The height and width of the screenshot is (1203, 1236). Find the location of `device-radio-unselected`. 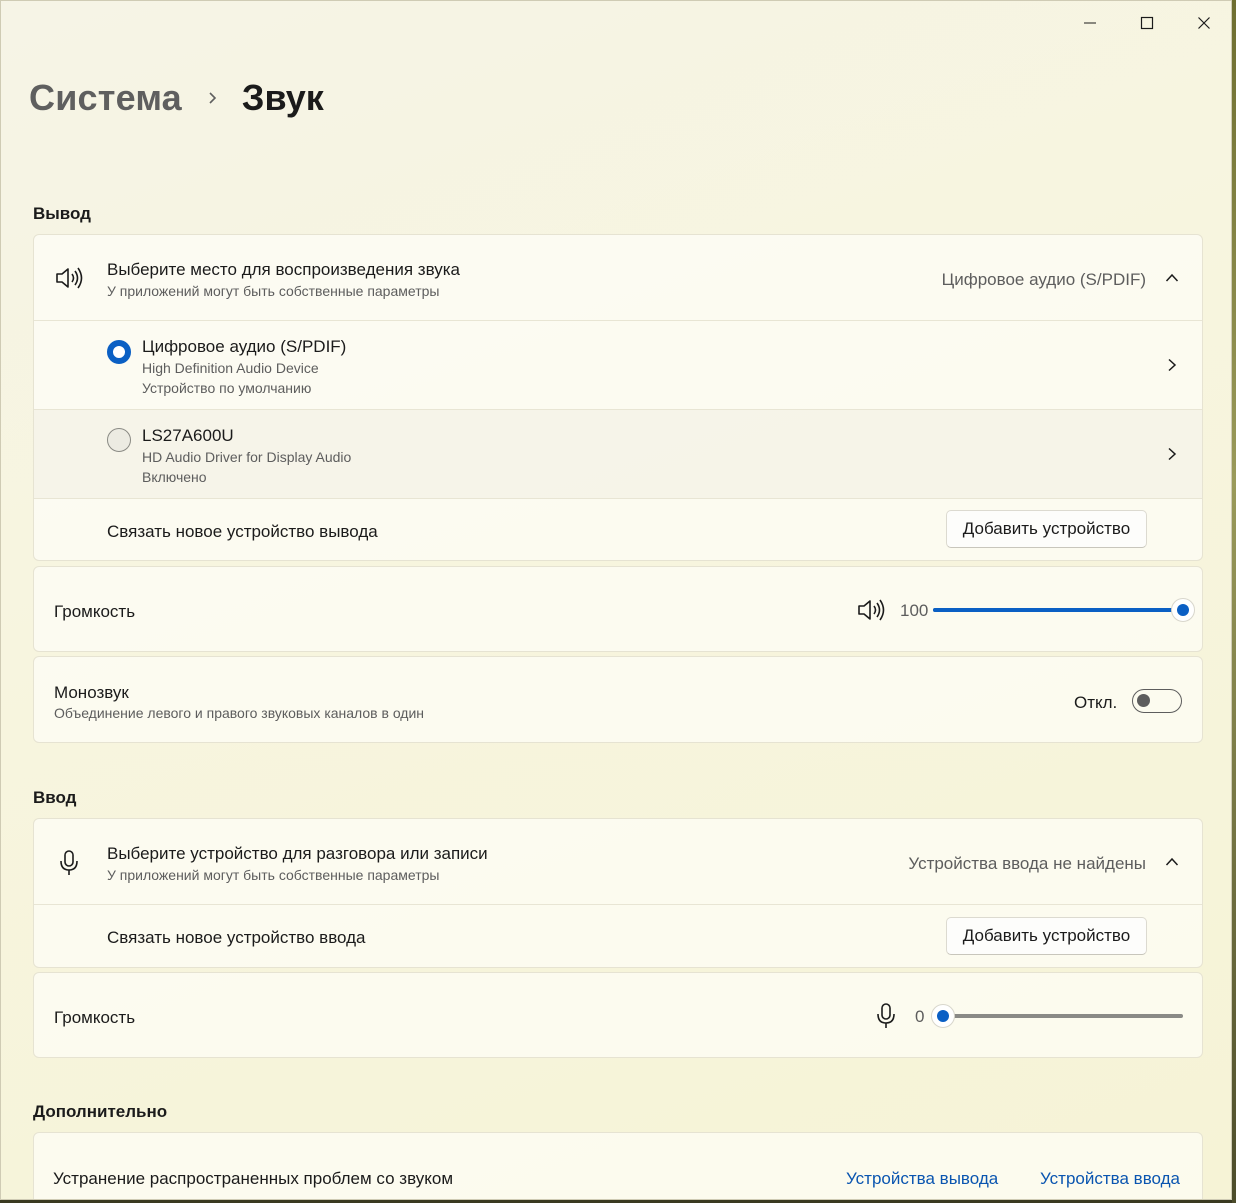

device-radio-unselected is located at coordinates (119, 440).